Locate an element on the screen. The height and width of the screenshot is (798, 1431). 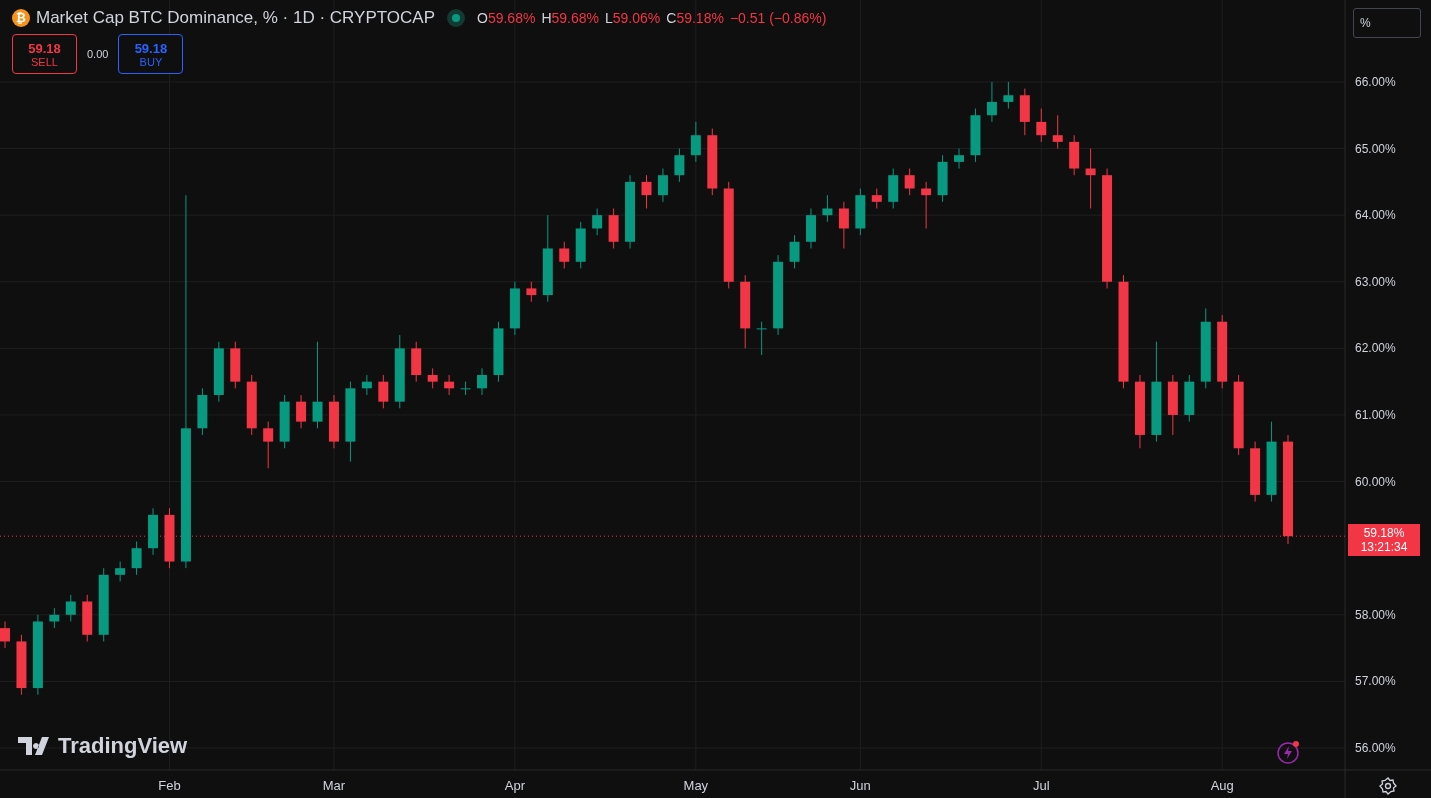
axis-label: 66.00% is located at coordinates (1375, 81).